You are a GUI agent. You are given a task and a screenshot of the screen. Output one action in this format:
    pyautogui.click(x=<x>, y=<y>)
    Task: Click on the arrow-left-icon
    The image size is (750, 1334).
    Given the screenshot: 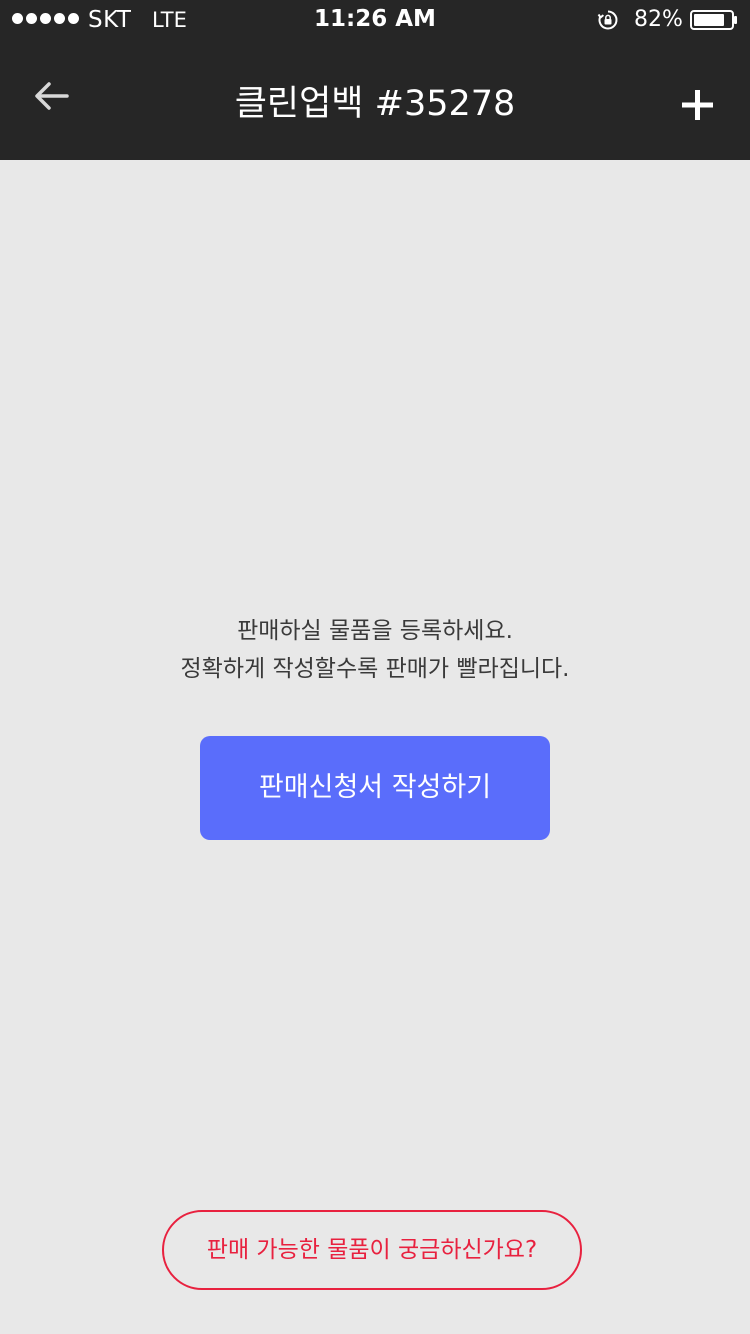 What is the action you would take?
    pyautogui.click(x=52, y=96)
    